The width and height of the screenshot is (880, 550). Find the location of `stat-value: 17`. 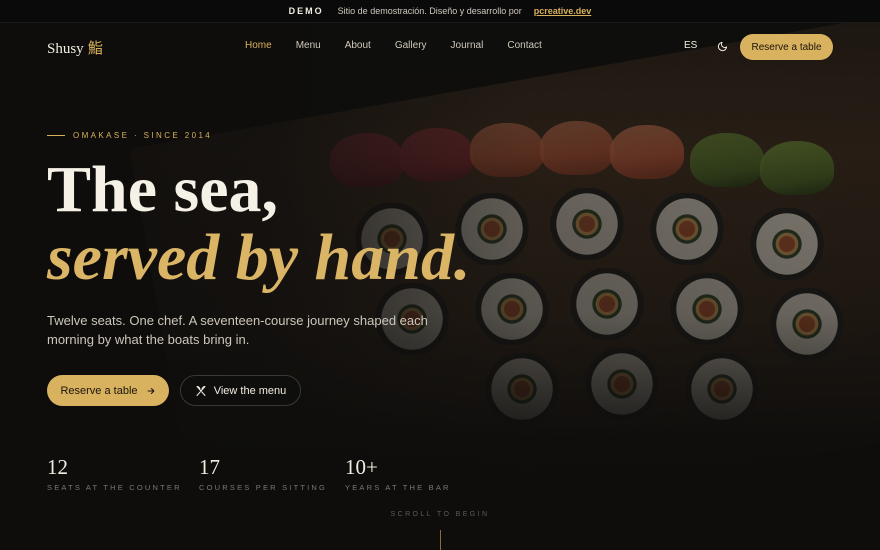

stat-value: 17 is located at coordinates (209, 467).